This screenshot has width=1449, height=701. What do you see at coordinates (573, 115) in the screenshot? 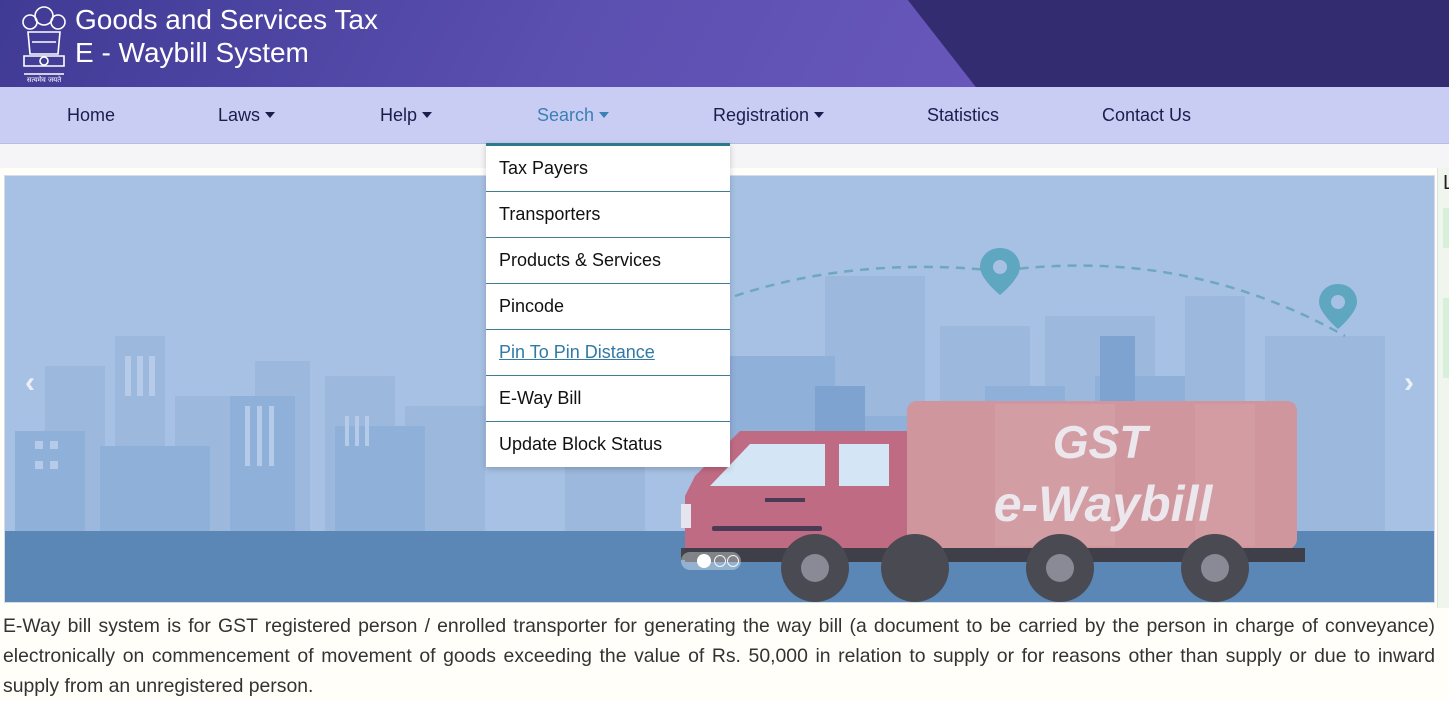
I see `nav-search: Search` at bounding box center [573, 115].